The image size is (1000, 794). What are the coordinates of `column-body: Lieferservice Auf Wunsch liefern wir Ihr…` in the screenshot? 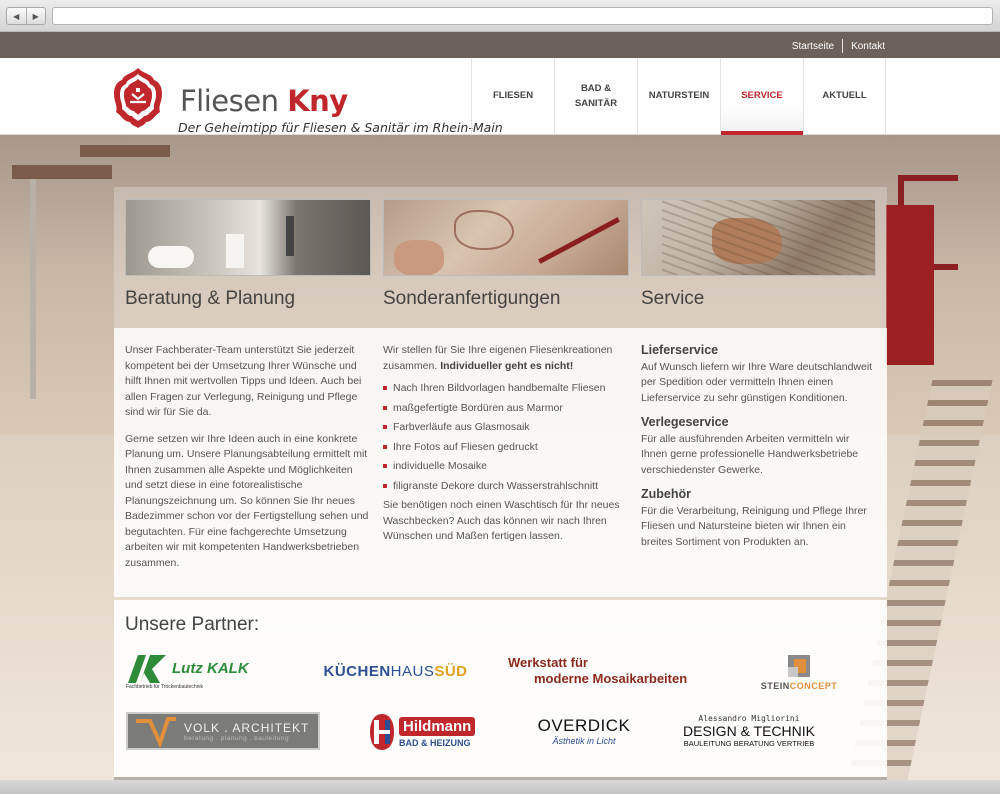 It's located at (758, 446).